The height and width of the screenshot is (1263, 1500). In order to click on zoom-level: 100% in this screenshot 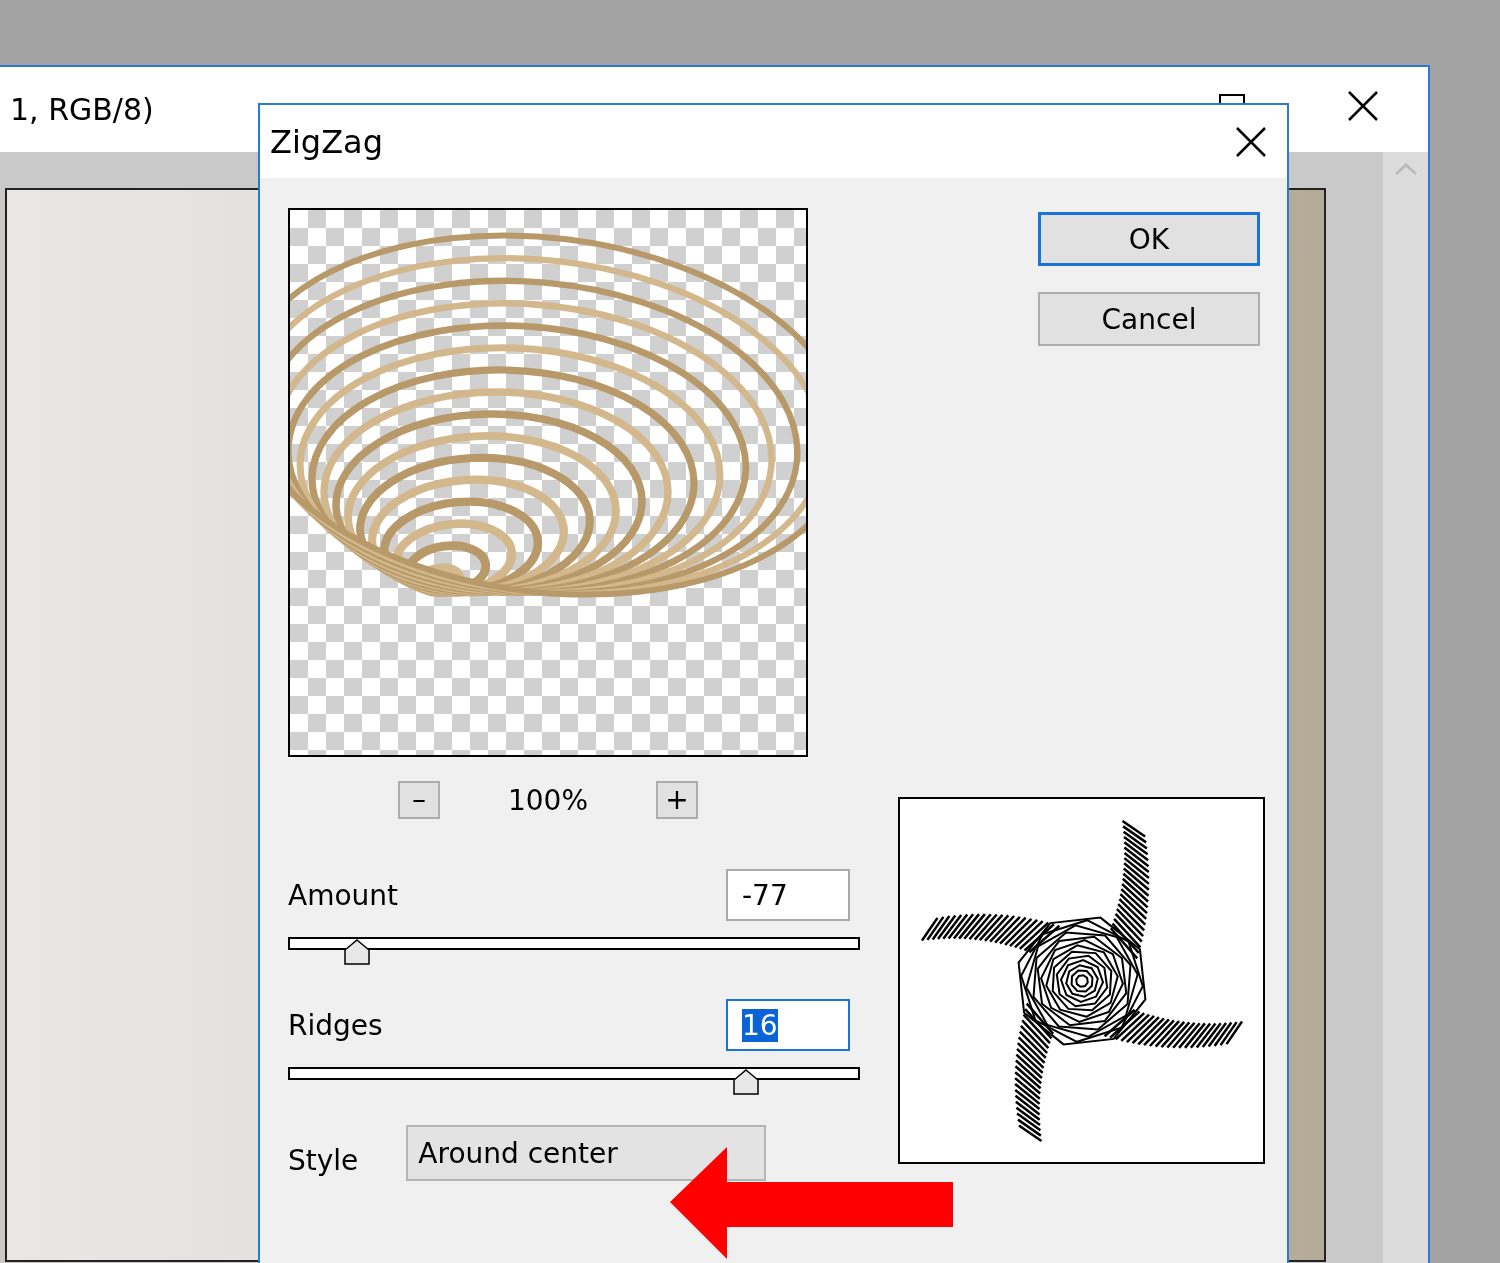, I will do `click(548, 800)`.